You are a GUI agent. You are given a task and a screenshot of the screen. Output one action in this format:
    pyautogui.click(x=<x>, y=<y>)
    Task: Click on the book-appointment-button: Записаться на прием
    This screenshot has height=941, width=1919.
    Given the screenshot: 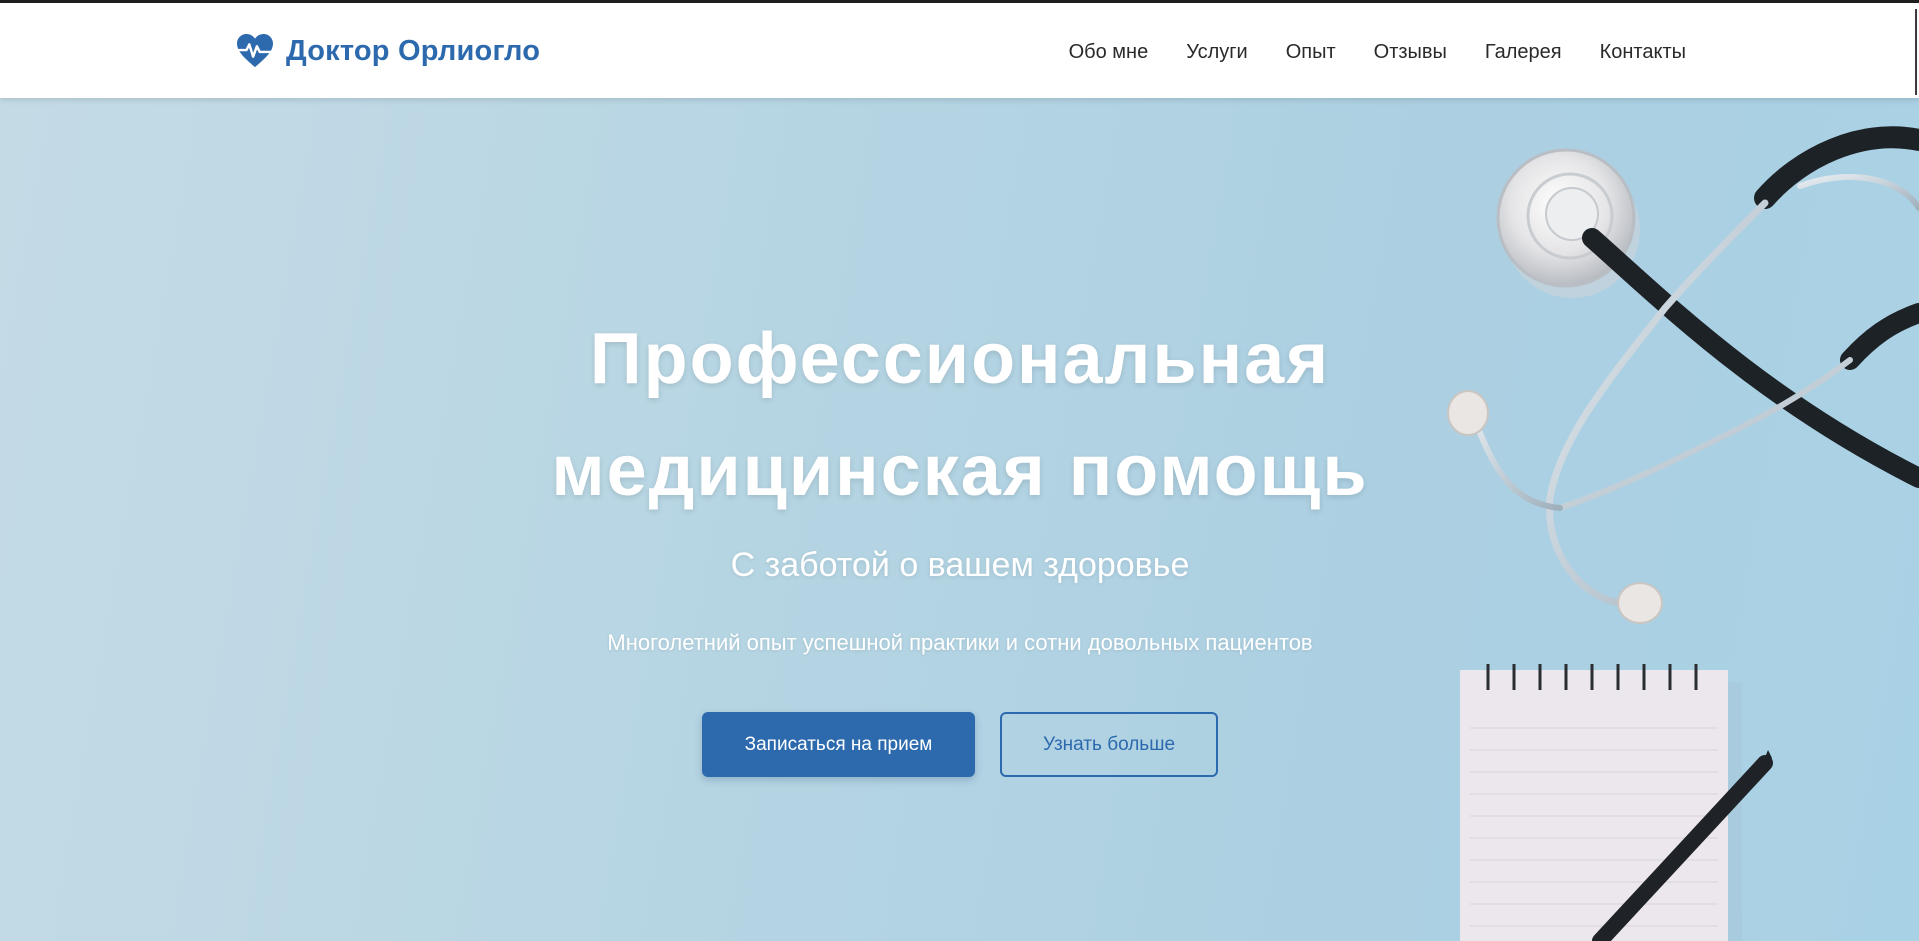 What is the action you would take?
    pyautogui.click(x=838, y=744)
    